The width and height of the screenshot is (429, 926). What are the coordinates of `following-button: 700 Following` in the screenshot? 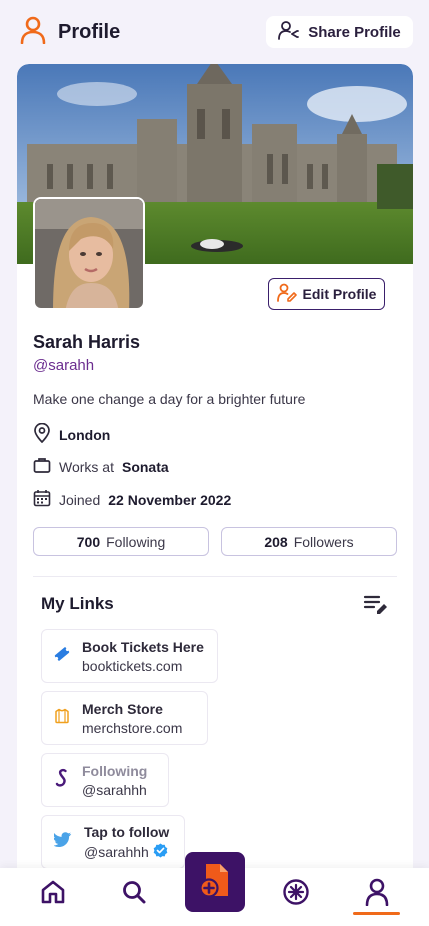 It's located at (121, 541).